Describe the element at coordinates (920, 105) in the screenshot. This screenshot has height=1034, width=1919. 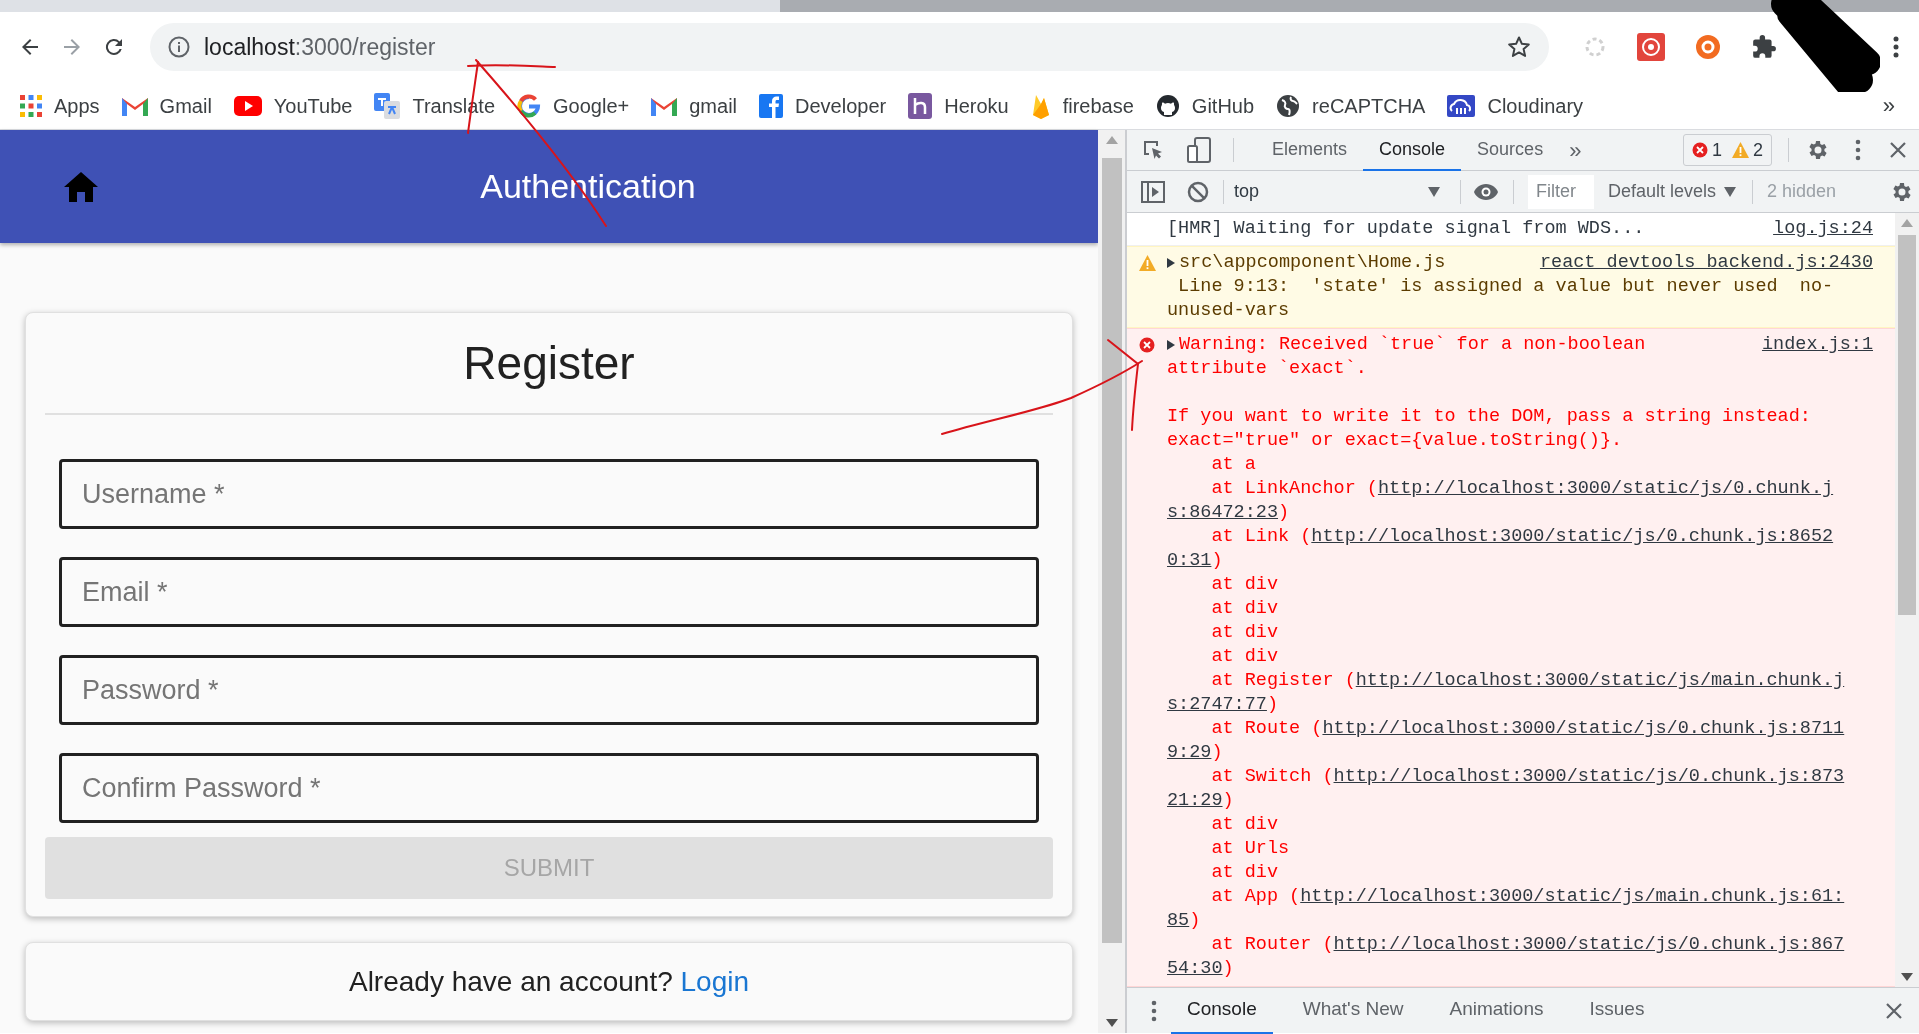
I see `heroku-icon` at that location.